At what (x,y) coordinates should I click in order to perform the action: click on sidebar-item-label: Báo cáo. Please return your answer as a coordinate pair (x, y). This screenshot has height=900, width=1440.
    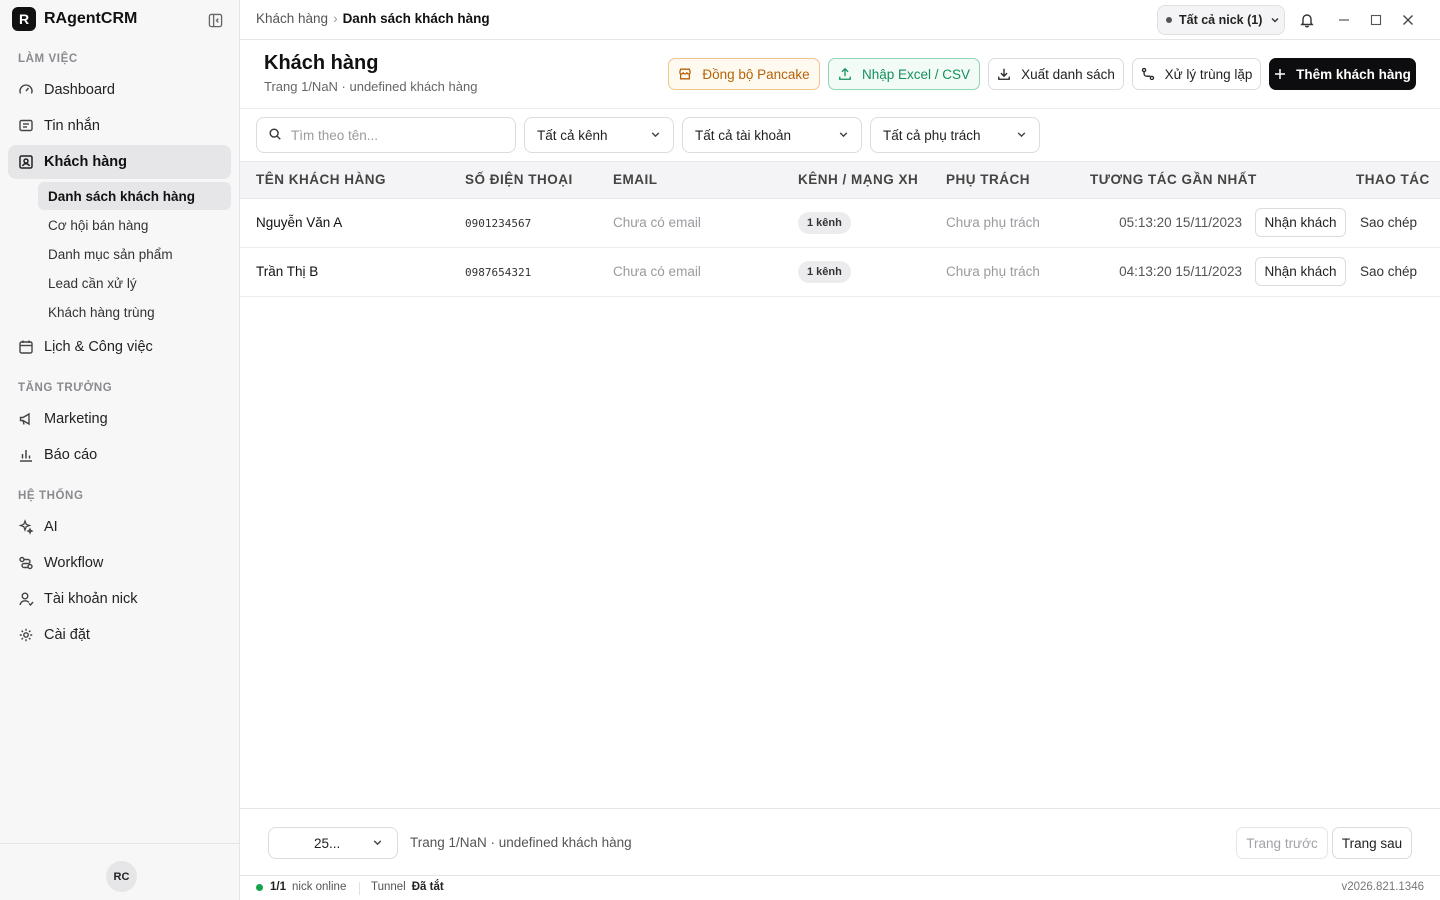
    Looking at the image, I should click on (71, 455).